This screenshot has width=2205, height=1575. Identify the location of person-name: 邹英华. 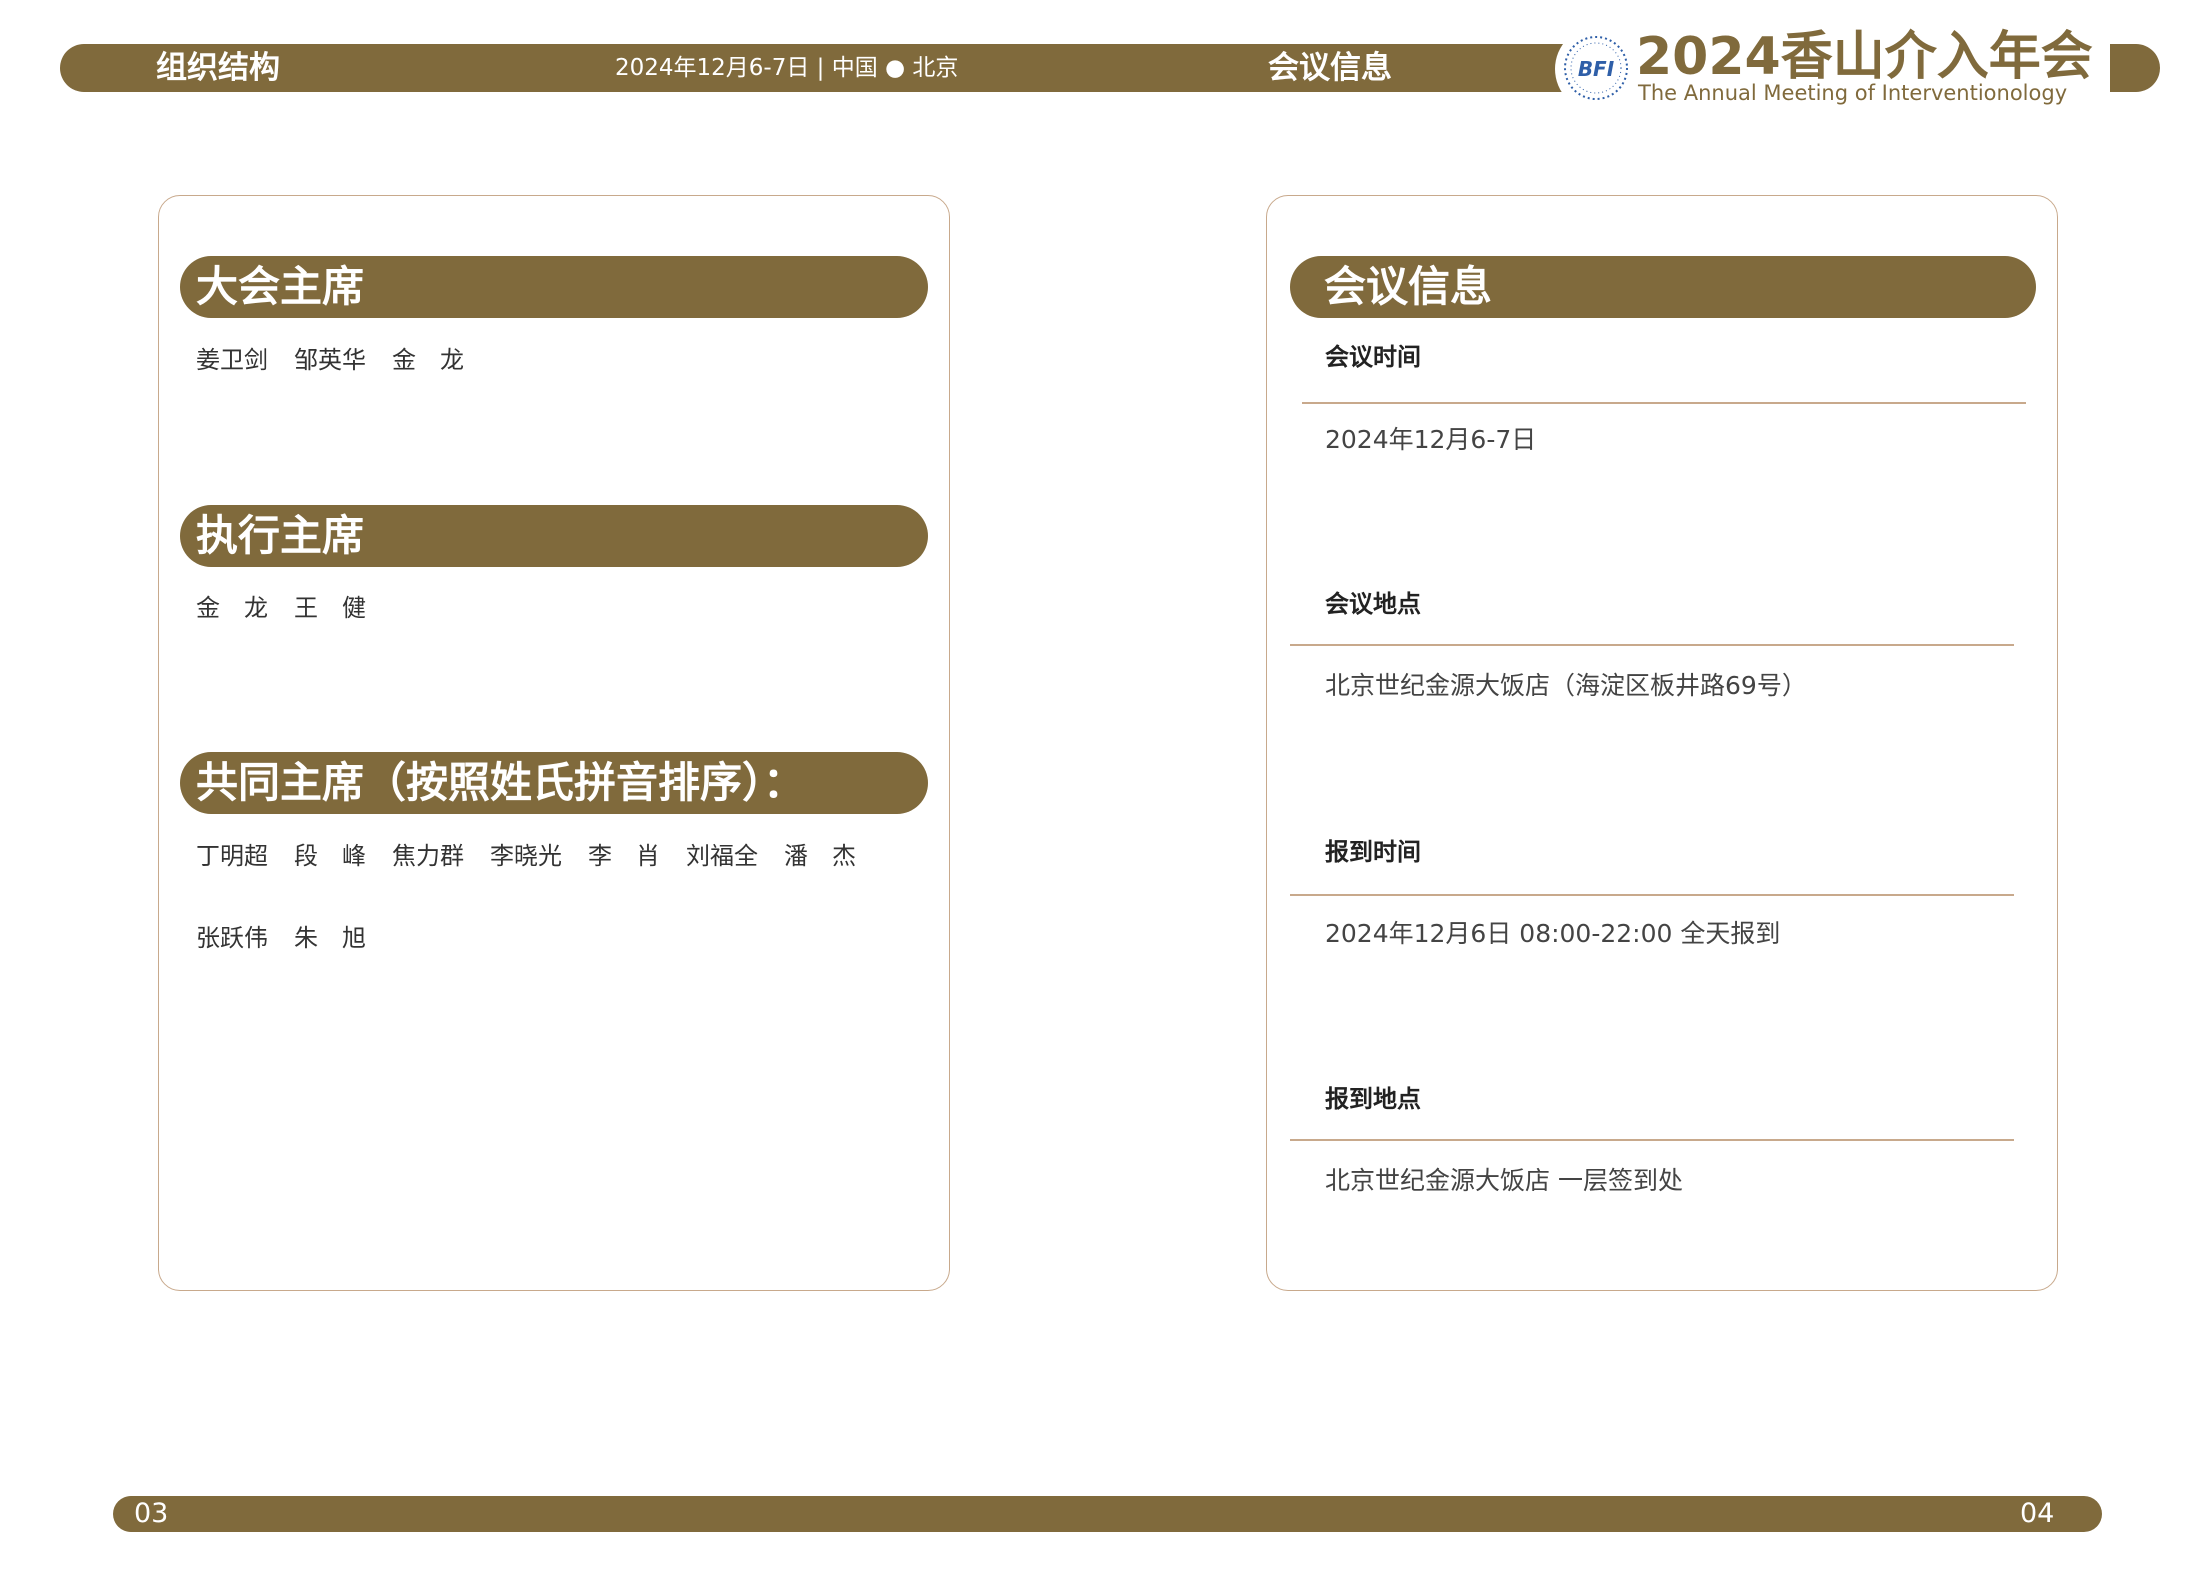
(330, 360).